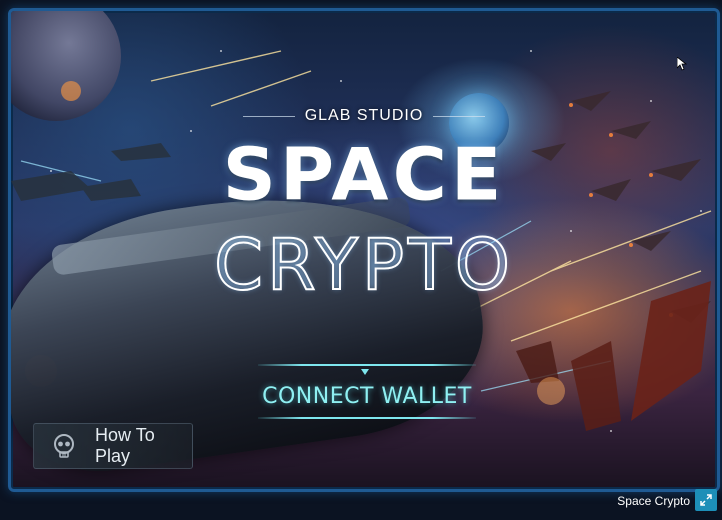  Describe the element at coordinates (363, 265) in the screenshot. I see `game-title-line2: CRYPTO` at that location.